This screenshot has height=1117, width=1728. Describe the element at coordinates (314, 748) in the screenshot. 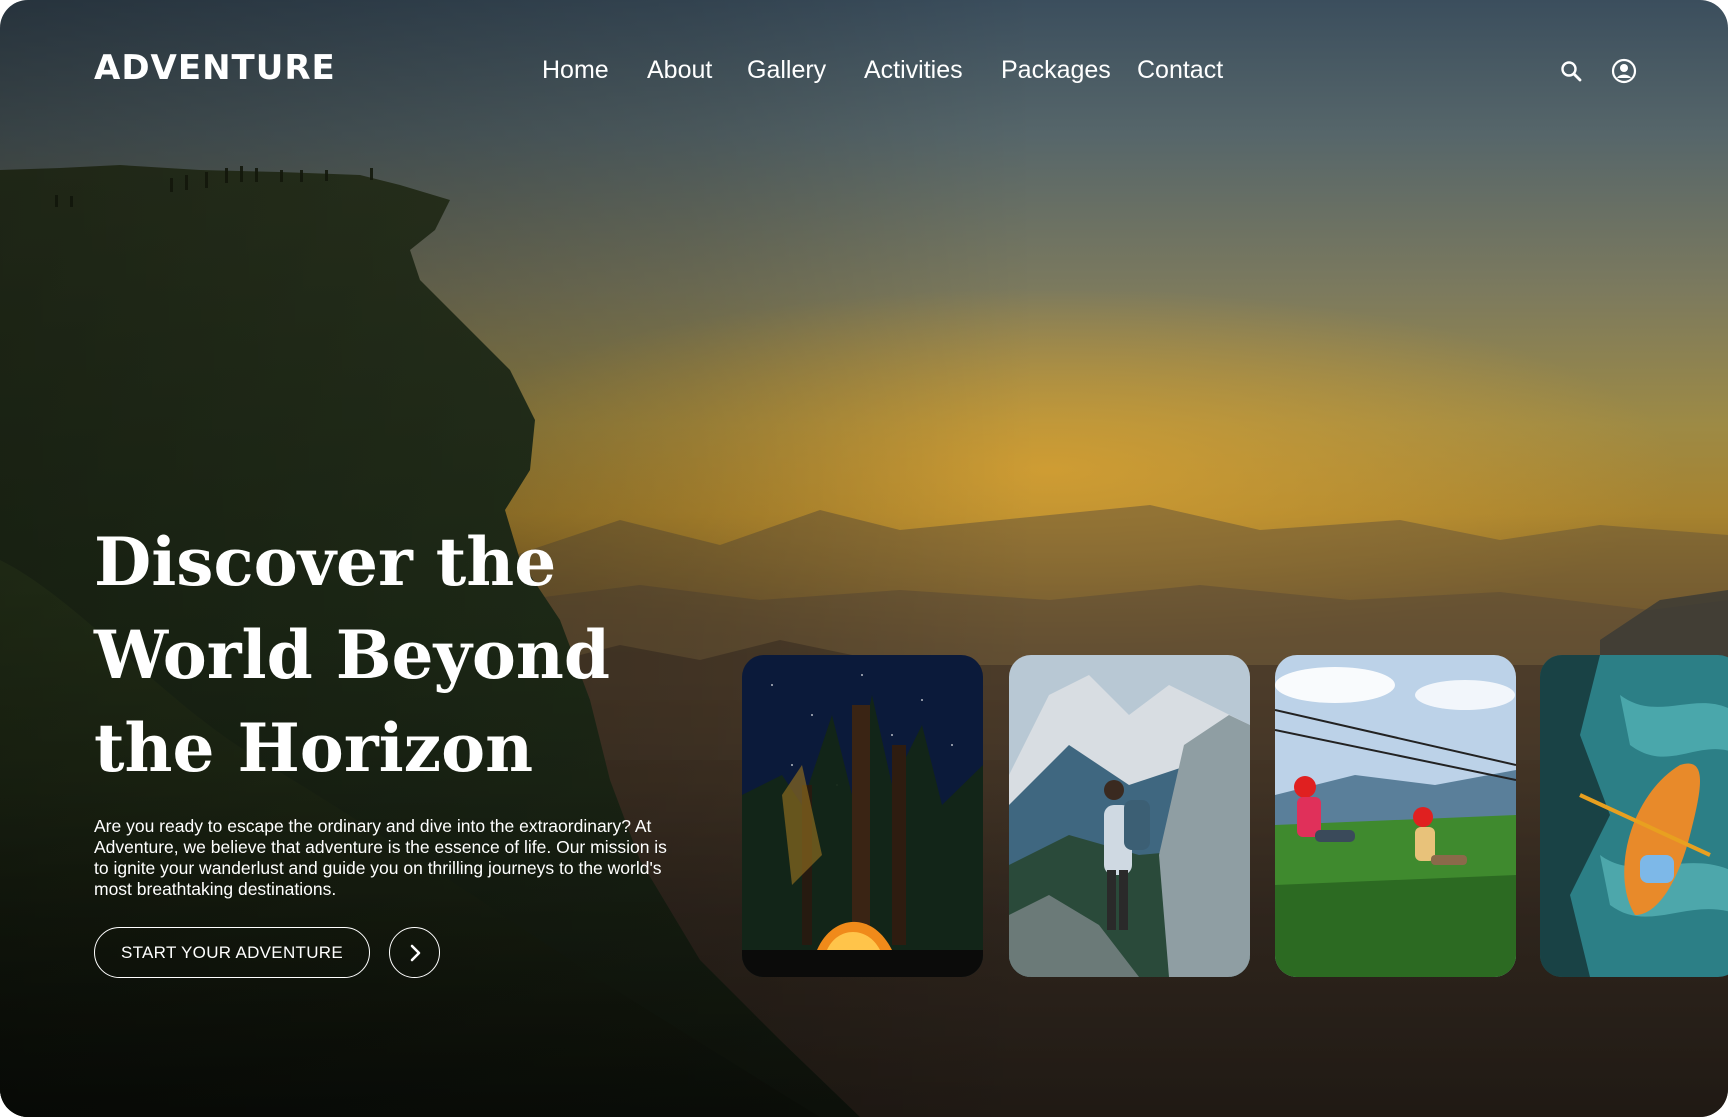

I see `hero-title-line-3: the Horizon` at that location.